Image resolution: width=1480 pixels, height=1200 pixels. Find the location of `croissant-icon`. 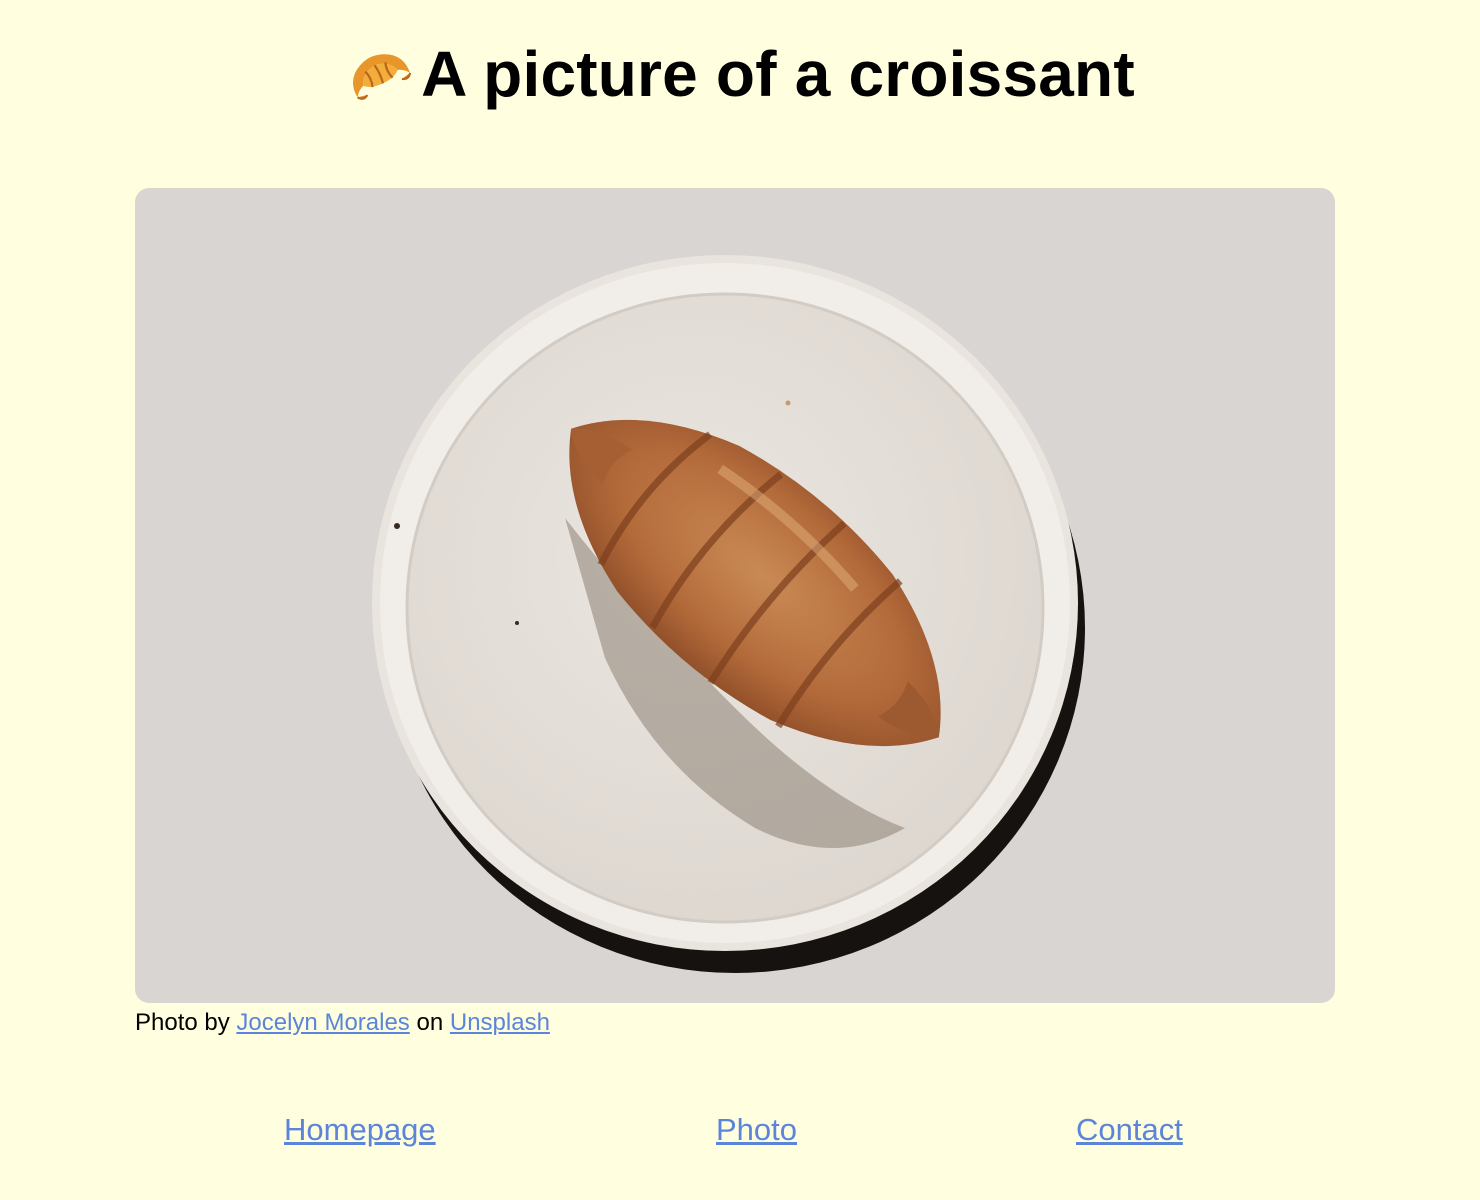

croissant-icon is located at coordinates (380, 75).